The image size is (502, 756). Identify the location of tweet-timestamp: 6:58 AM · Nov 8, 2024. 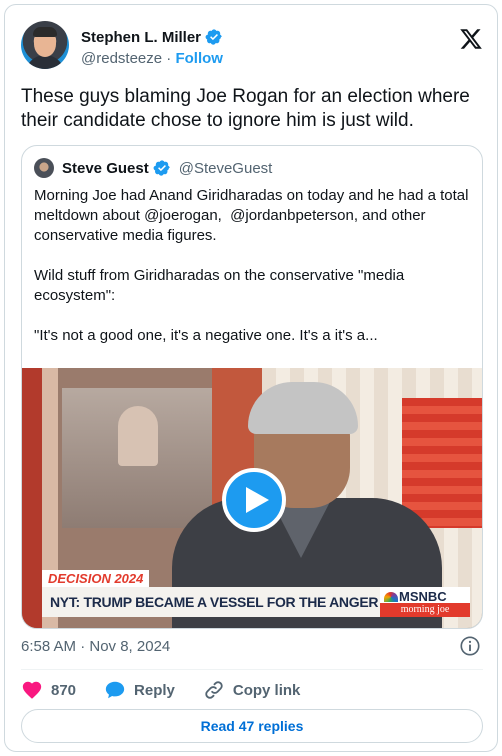
(95, 646).